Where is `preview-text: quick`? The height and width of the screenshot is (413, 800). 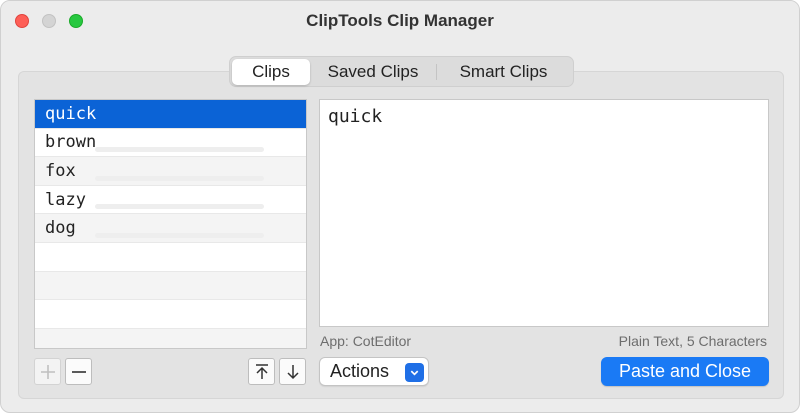
preview-text: quick is located at coordinates (355, 116).